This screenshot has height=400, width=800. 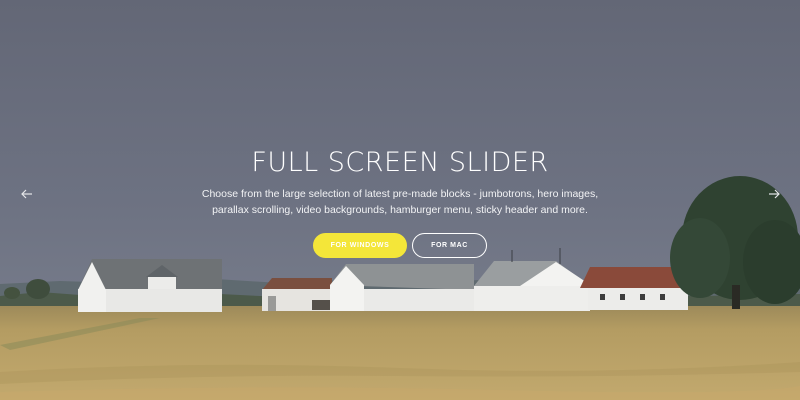 What do you see at coordinates (360, 245) in the screenshot?
I see `for-windows-button: FOR WINDOWS` at bounding box center [360, 245].